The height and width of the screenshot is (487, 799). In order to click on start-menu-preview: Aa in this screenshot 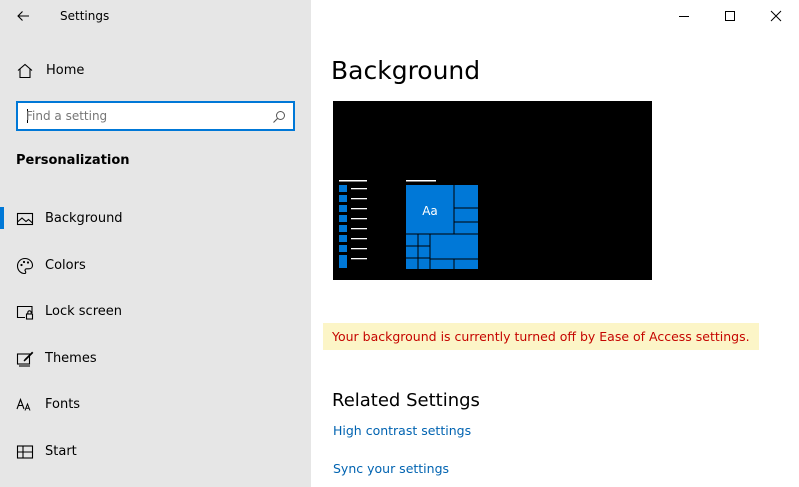, I will do `click(408, 224)`.